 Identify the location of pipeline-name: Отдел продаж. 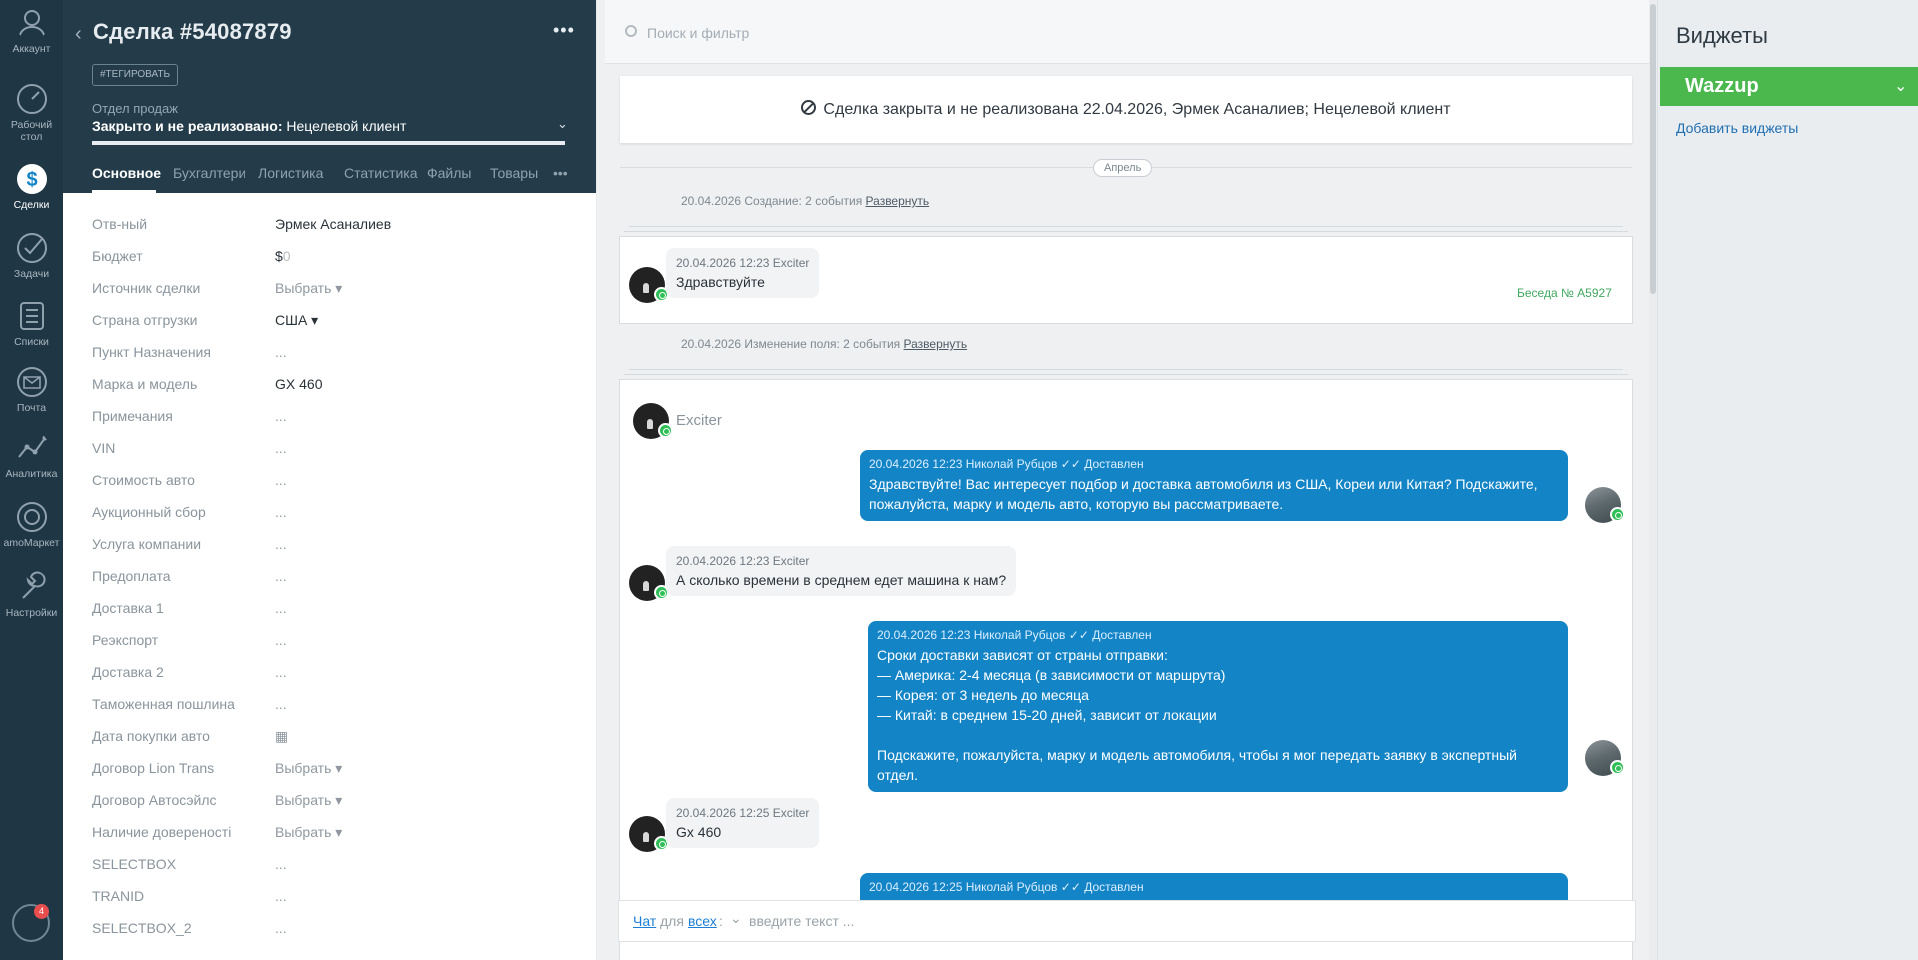
(135, 108).